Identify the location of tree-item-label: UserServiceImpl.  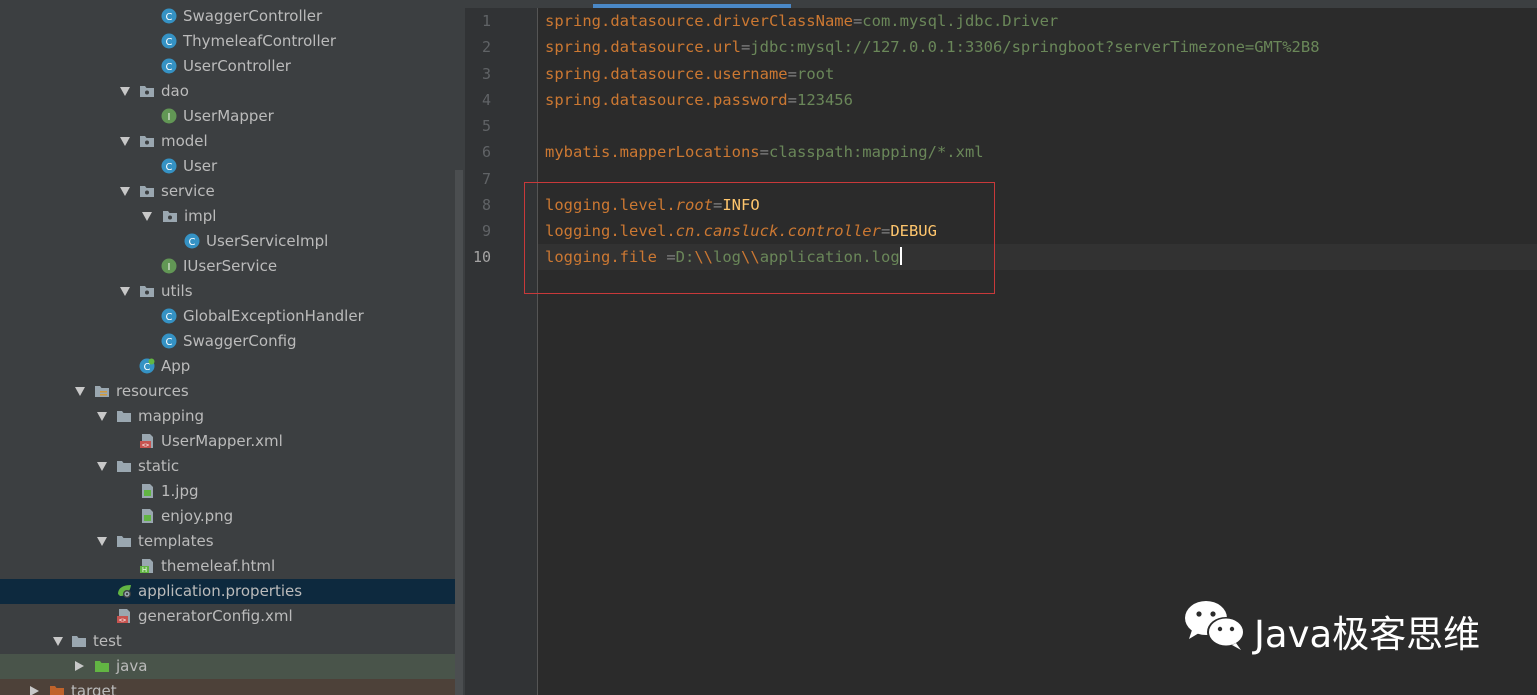
(267, 241).